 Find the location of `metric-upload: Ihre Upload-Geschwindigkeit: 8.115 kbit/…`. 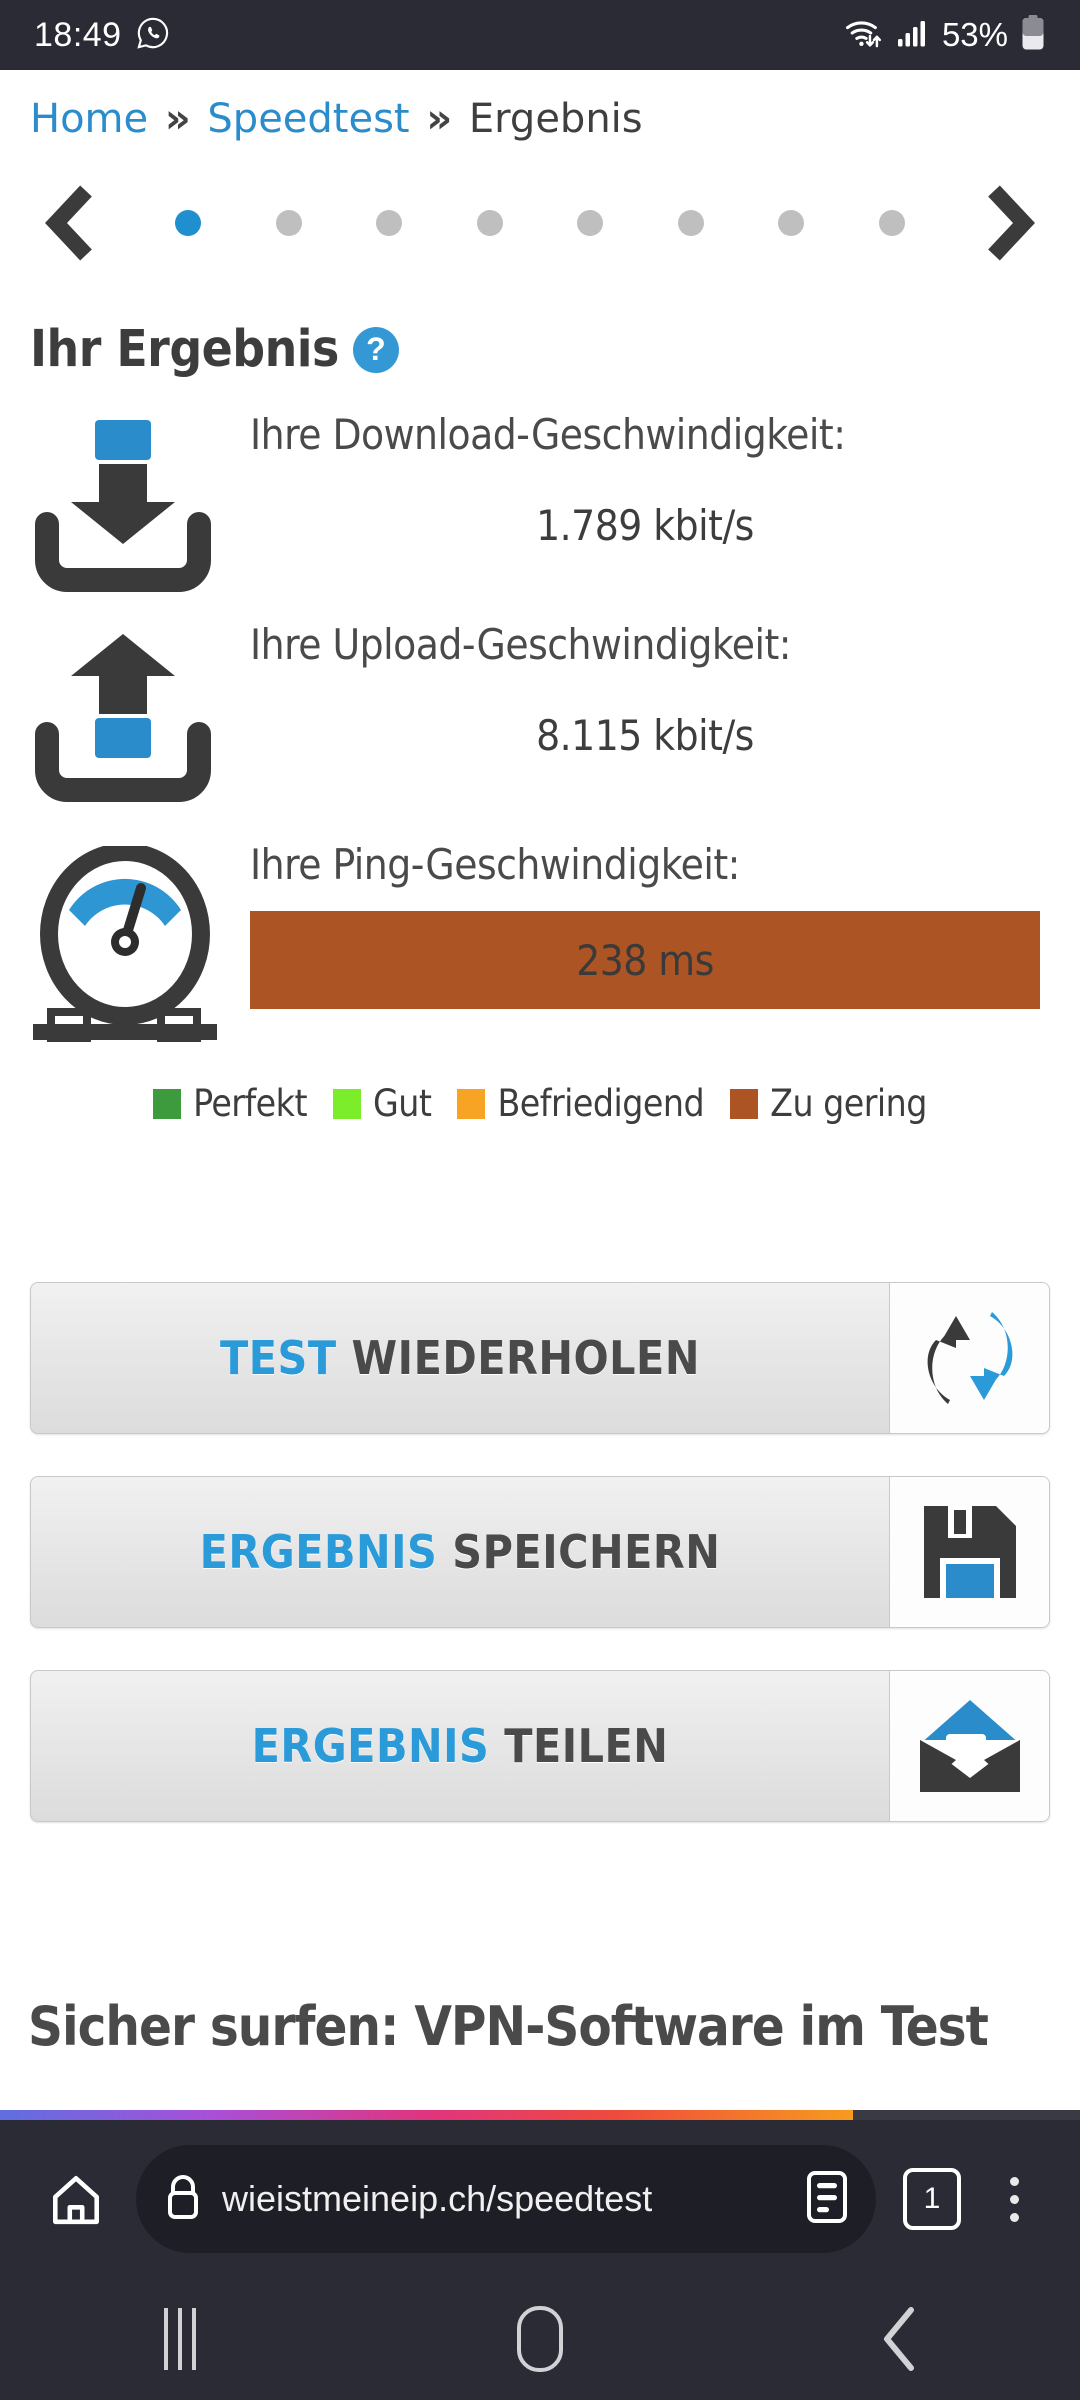

metric-upload: Ihre Upload-Geschwindigkeit: 8.115 kbit/… is located at coordinates (540, 713).